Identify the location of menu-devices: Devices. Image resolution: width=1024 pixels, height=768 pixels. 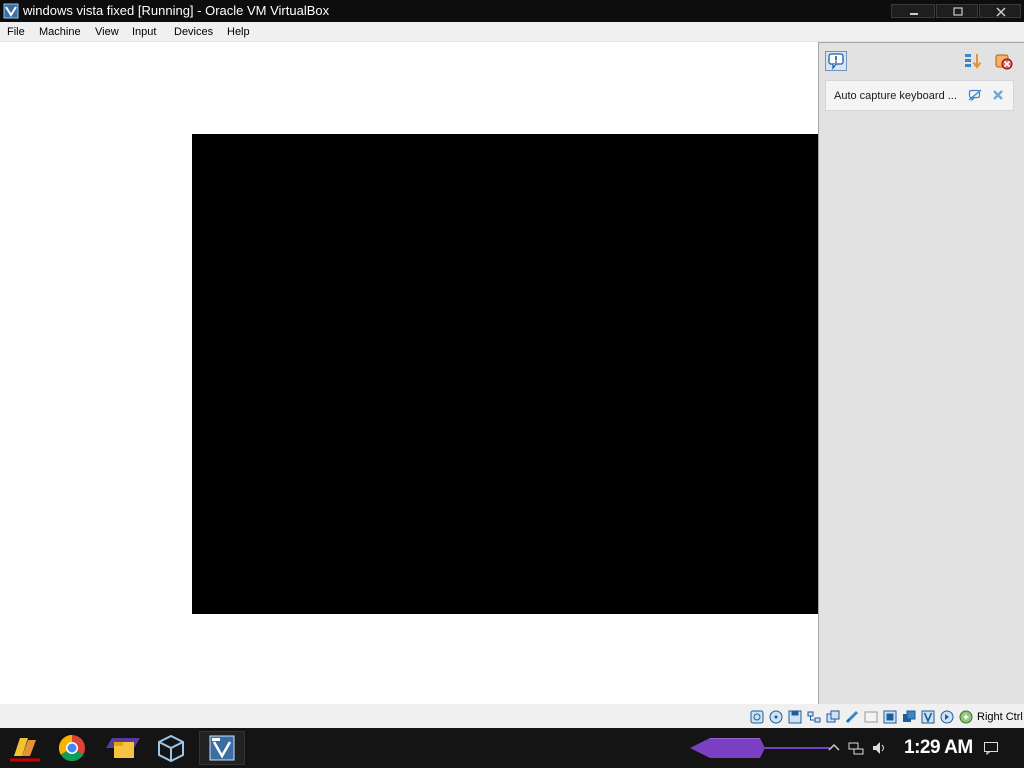
(193, 32).